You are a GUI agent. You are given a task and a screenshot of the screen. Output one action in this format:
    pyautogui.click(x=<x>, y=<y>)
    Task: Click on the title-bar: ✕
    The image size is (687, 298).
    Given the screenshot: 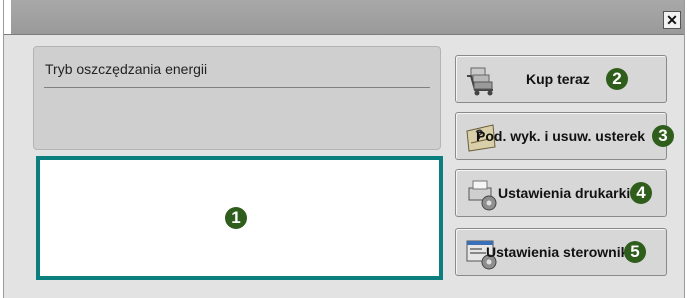 What is the action you would take?
    pyautogui.click(x=344, y=17)
    